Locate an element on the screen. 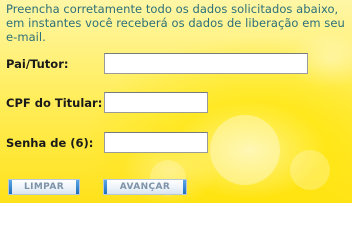 This screenshot has height=240, width=352. clear-button: LIMPAR is located at coordinates (44, 187).